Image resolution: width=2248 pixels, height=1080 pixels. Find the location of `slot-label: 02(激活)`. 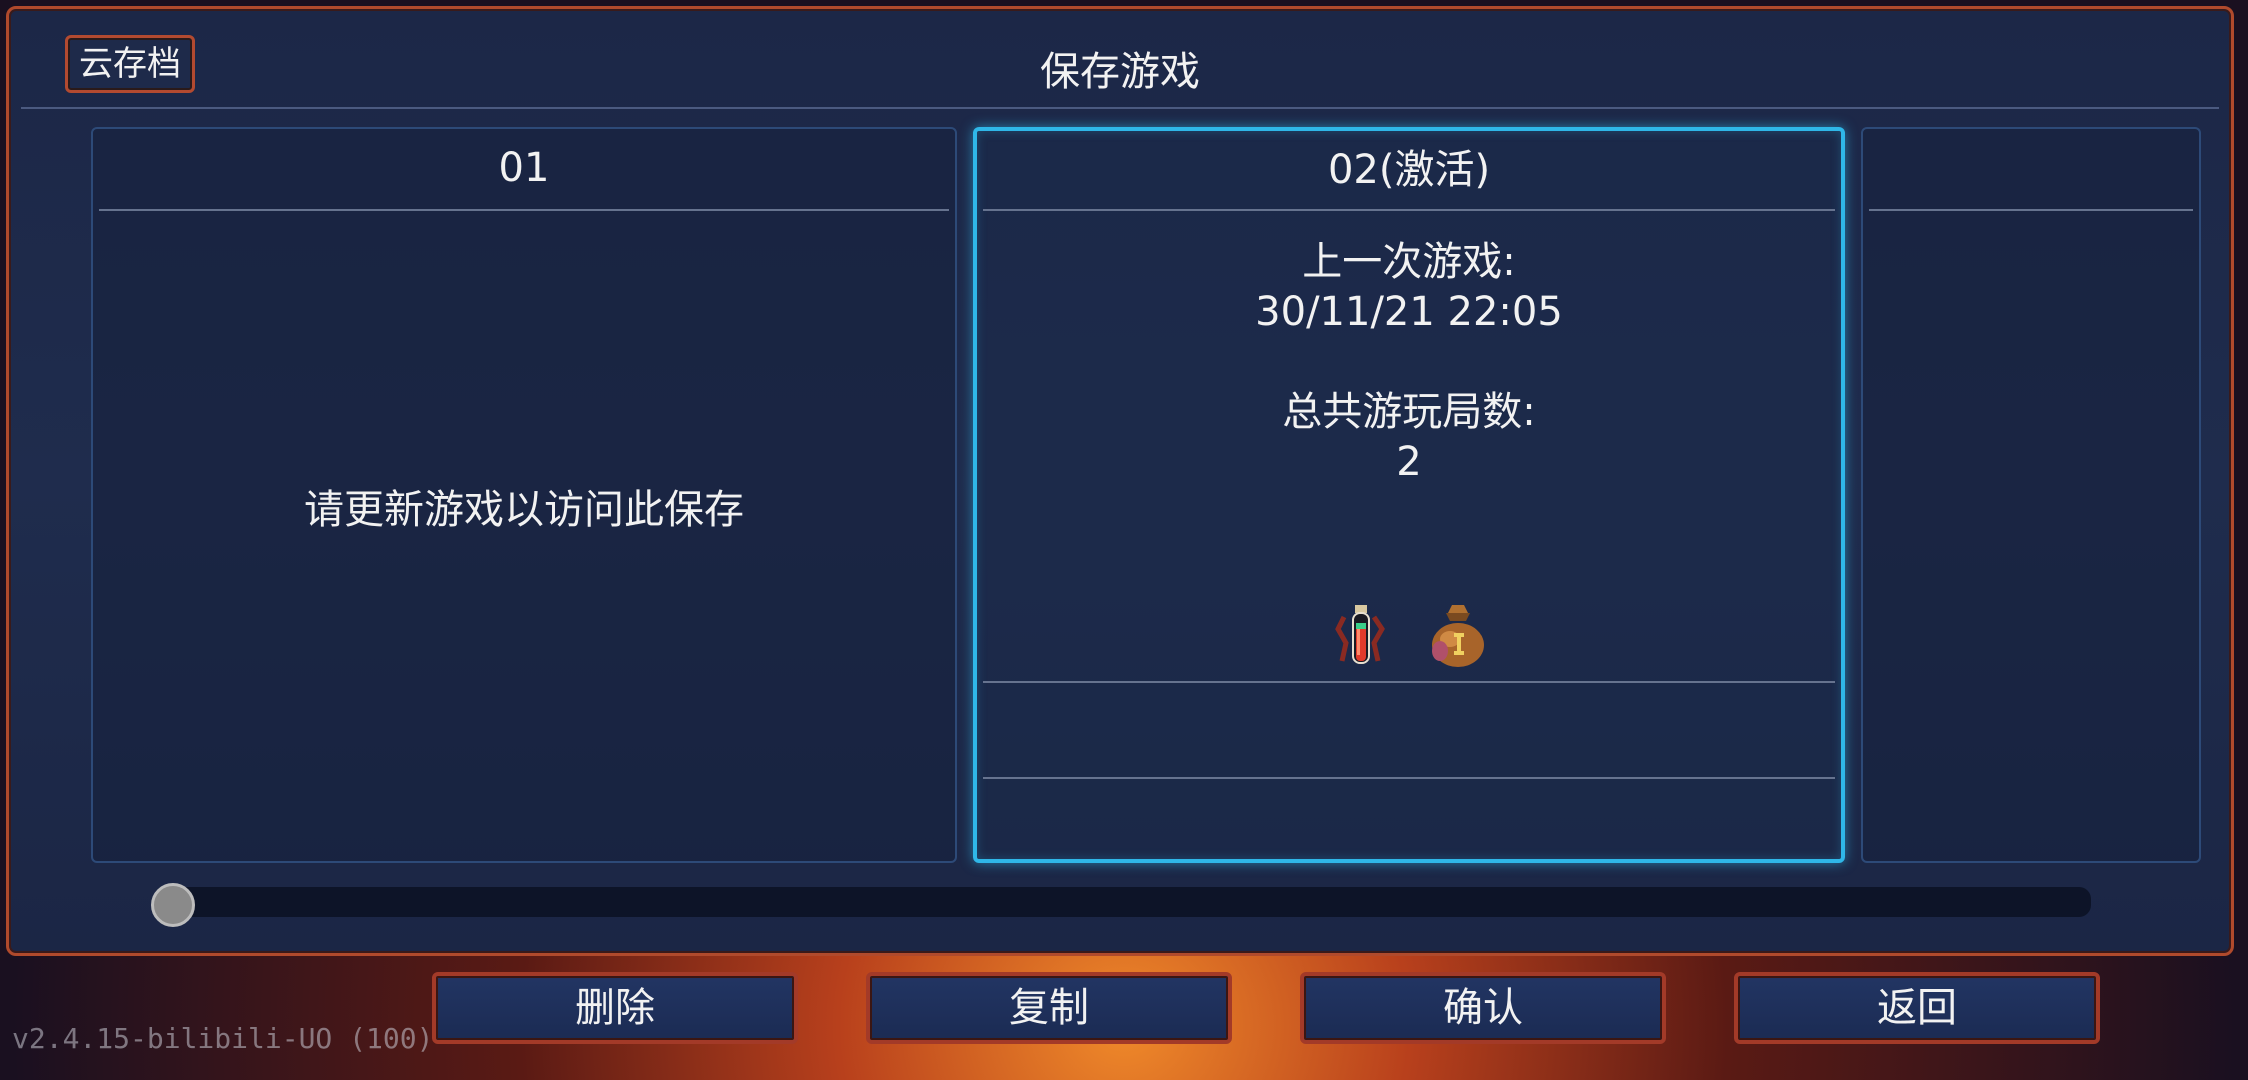

slot-label: 02(激活) is located at coordinates (1409, 170).